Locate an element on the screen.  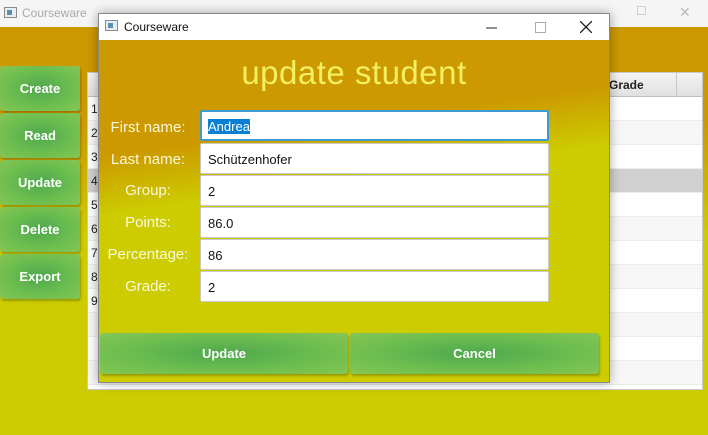
points-field: 86.0 is located at coordinates (374, 222).